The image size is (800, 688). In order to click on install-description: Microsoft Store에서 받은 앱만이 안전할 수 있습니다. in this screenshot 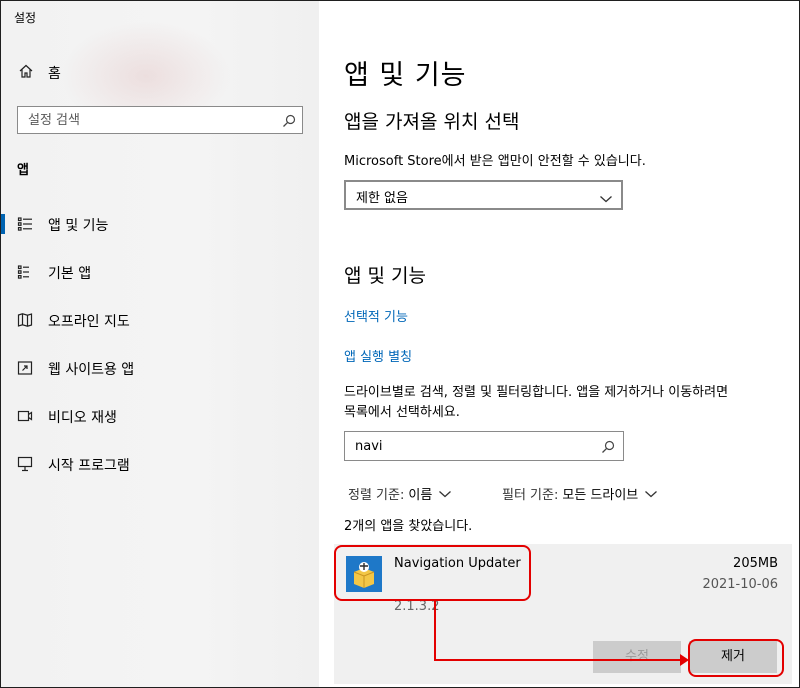, I will do `click(495, 161)`.